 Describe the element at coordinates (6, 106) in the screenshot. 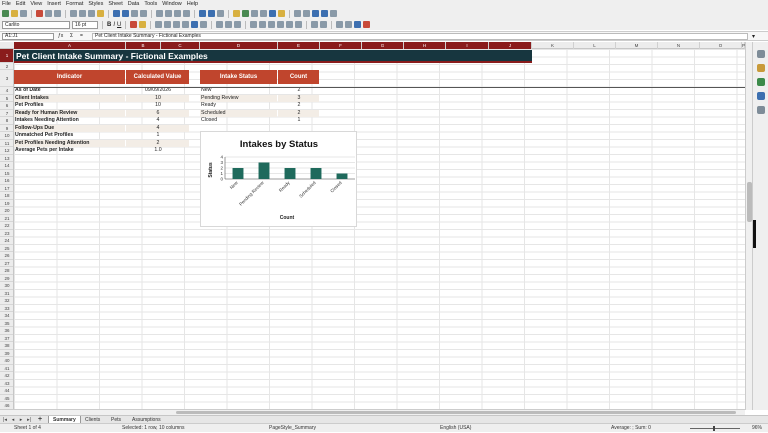

I see `row-header: 6` at that location.